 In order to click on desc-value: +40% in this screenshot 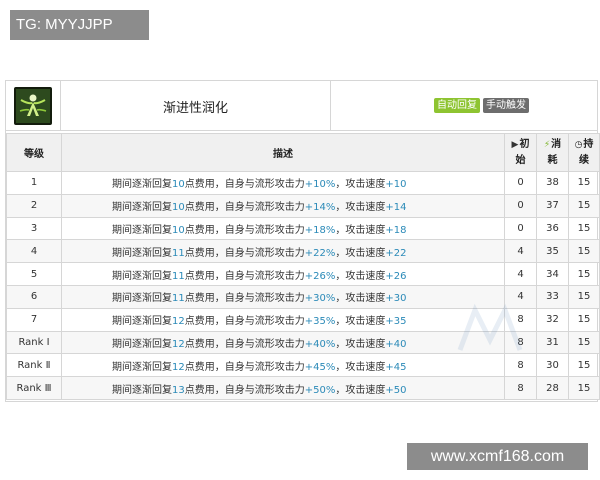, I will do `click(320, 344)`.